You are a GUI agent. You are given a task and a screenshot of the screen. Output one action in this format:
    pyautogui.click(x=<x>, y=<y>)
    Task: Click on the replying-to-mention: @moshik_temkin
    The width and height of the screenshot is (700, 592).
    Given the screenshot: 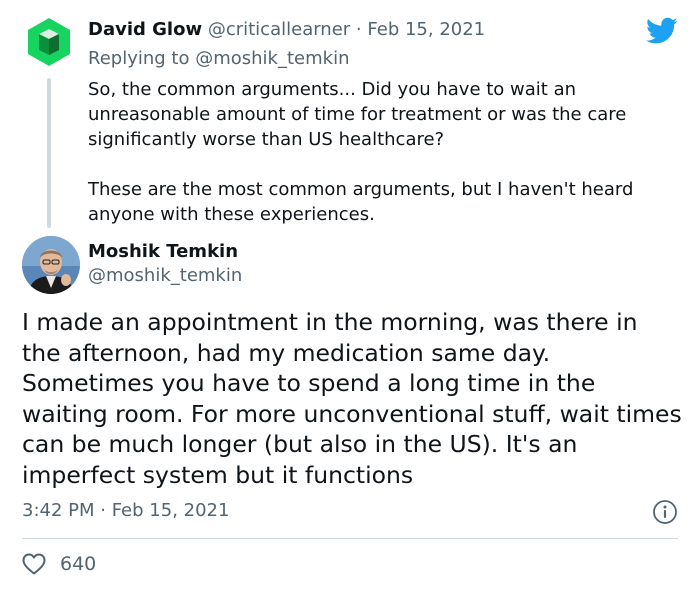 What is the action you would take?
    pyautogui.click(x=272, y=58)
    